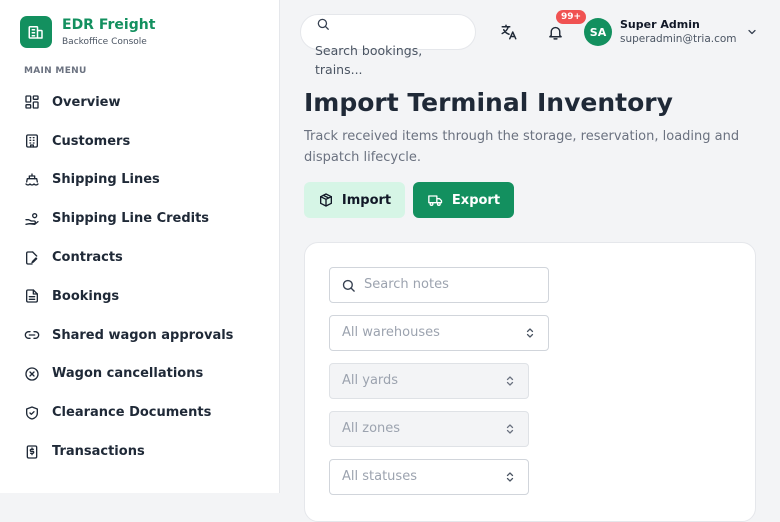  I want to click on building-logo-icon, so click(36, 32).